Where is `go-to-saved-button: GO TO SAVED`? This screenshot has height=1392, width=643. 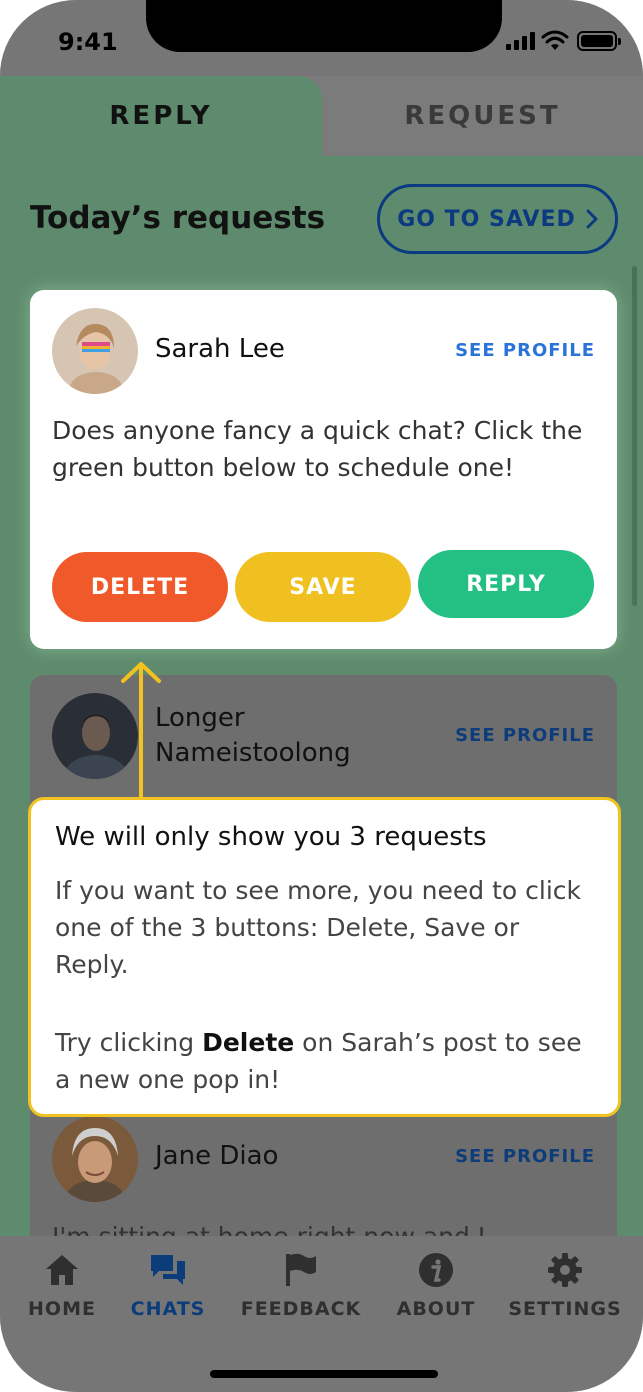
go-to-saved-button: GO TO SAVED is located at coordinates (497, 219).